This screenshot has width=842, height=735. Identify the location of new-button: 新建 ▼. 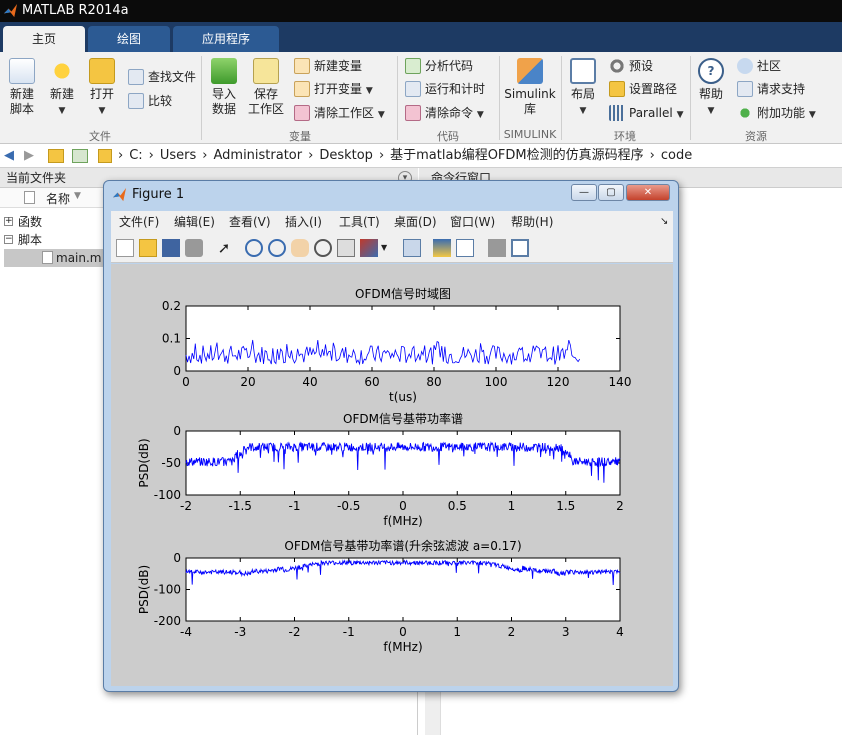
(62, 88).